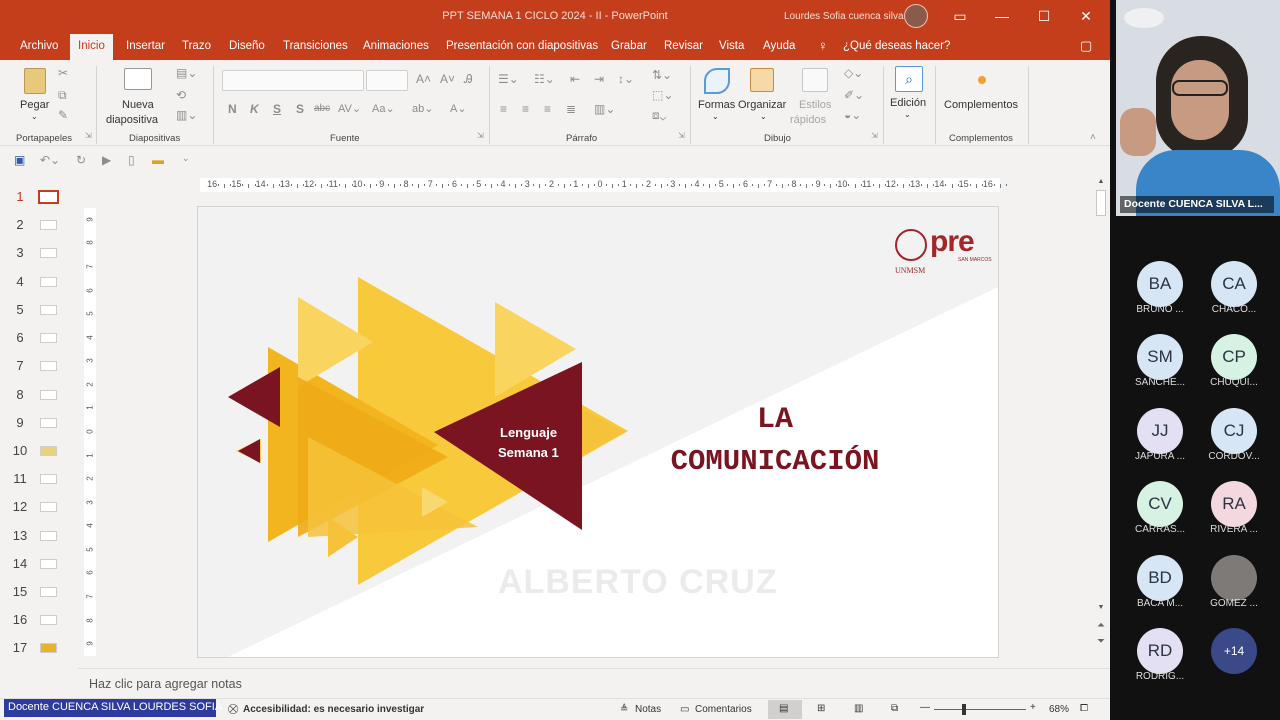 The image size is (1280, 720). Describe the element at coordinates (106, 160) in the screenshot. I see `start-presentation-icon: ▶` at that location.